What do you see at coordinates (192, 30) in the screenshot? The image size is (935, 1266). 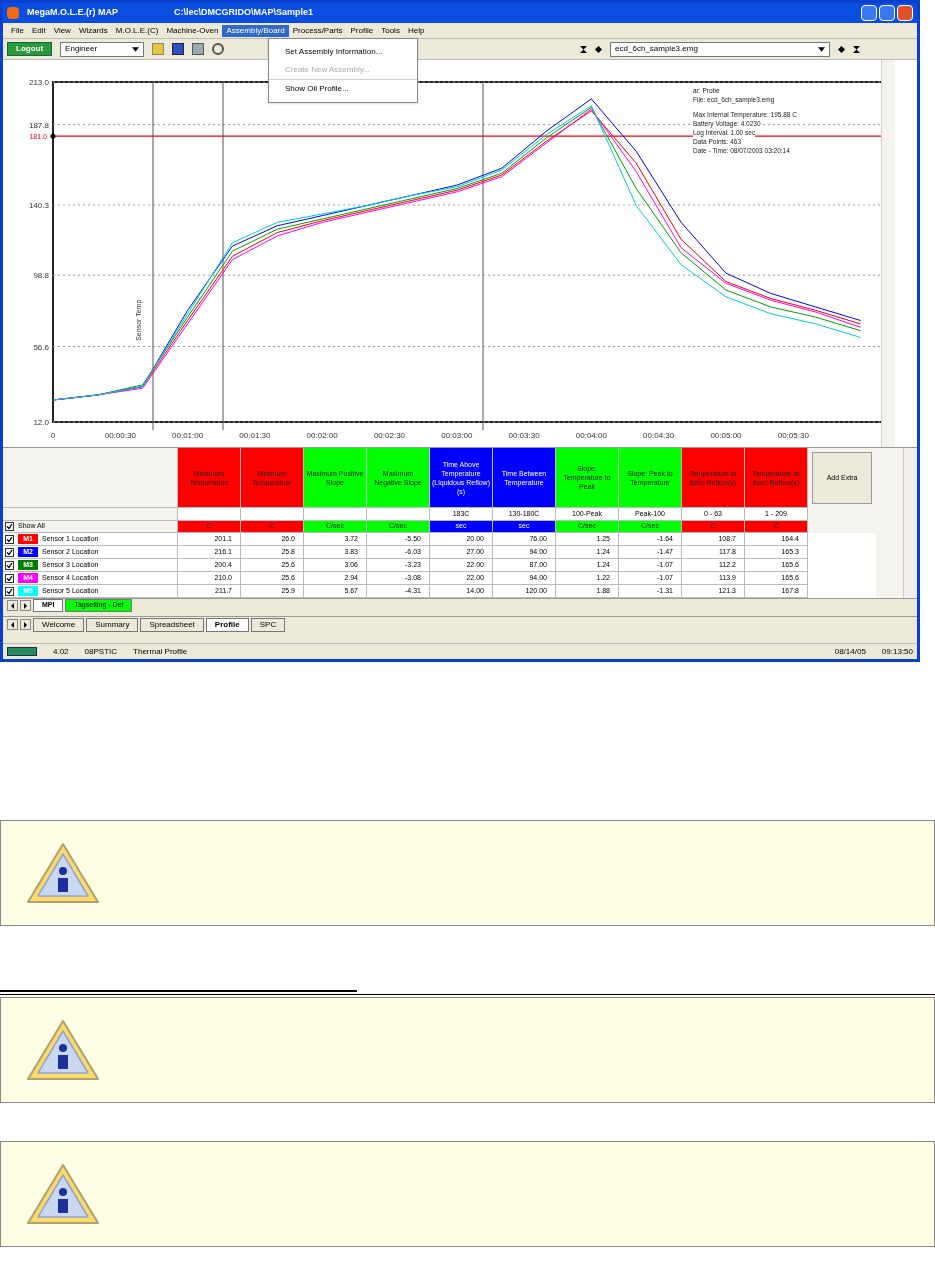 I see `menu-item: Machine-Oven` at bounding box center [192, 30].